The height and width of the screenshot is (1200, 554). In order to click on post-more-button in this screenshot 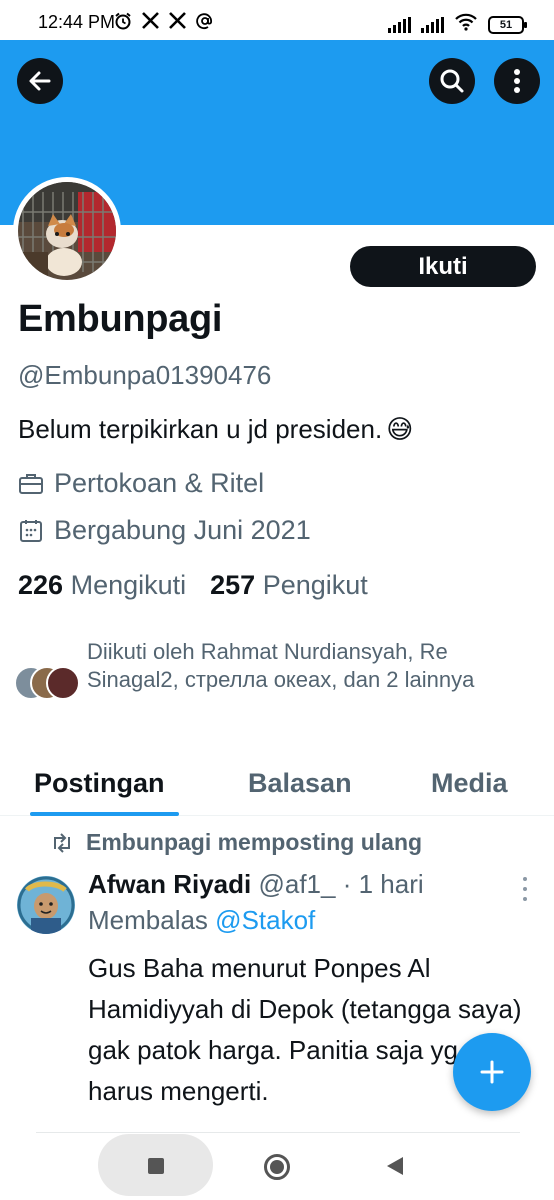, I will do `click(525, 889)`.